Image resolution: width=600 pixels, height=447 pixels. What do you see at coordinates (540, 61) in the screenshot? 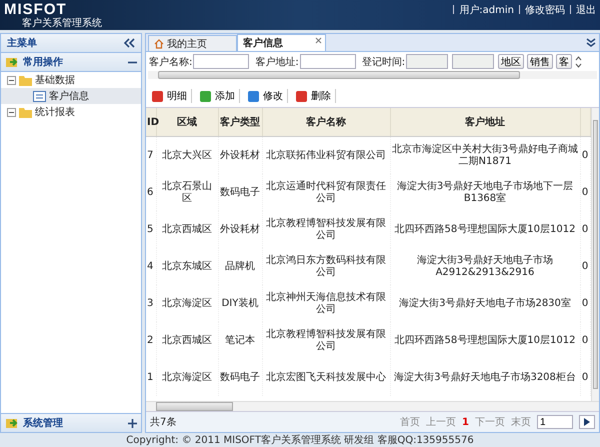
I see `filter-button: 销售` at bounding box center [540, 61].